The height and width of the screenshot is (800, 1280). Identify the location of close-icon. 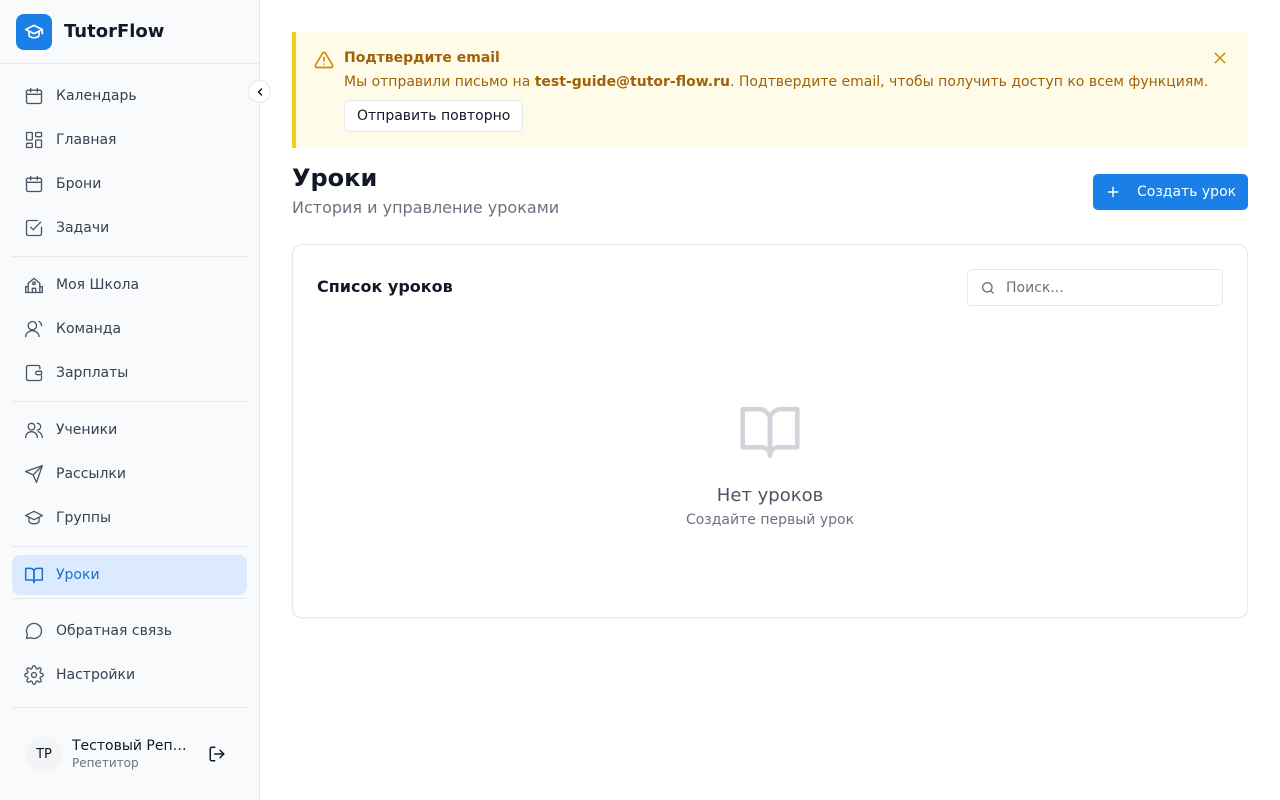
(1220, 58).